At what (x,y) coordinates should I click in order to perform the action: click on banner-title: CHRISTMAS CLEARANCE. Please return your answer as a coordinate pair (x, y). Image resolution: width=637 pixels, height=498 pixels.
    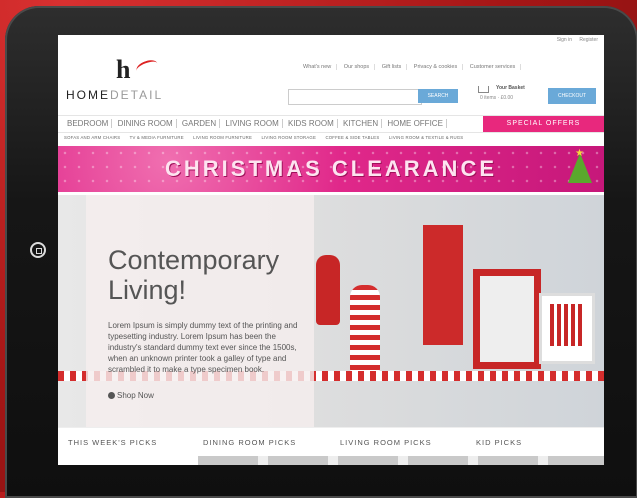
    Looking at the image, I should click on (331, 168).